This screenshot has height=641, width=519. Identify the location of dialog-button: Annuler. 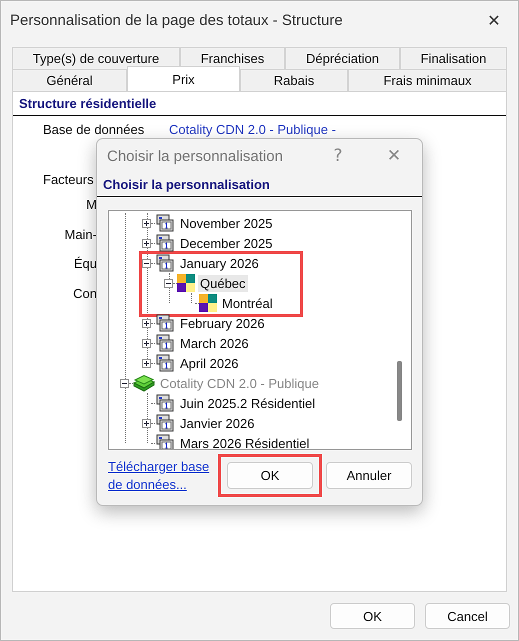
(369, 475).